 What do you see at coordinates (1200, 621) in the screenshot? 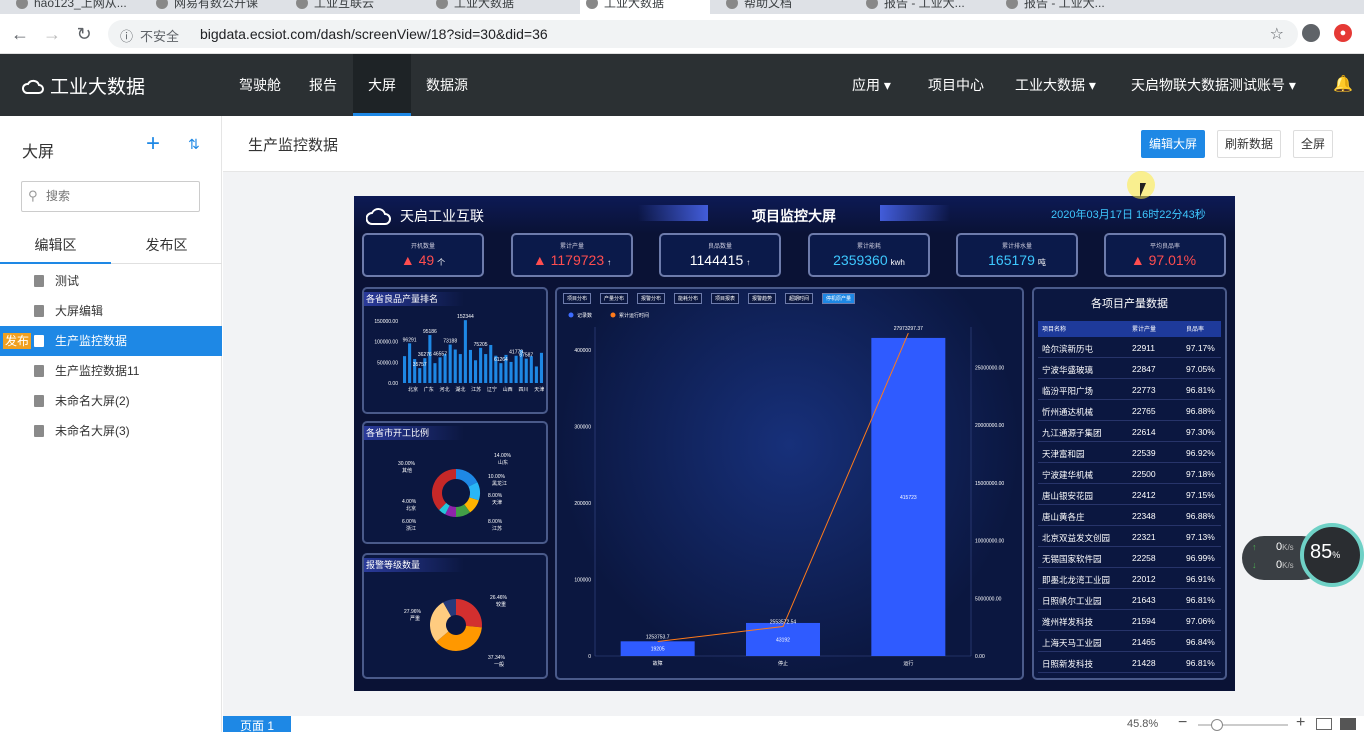
I see `table-cell: 97.06%` at bounding box center [1200, 621].